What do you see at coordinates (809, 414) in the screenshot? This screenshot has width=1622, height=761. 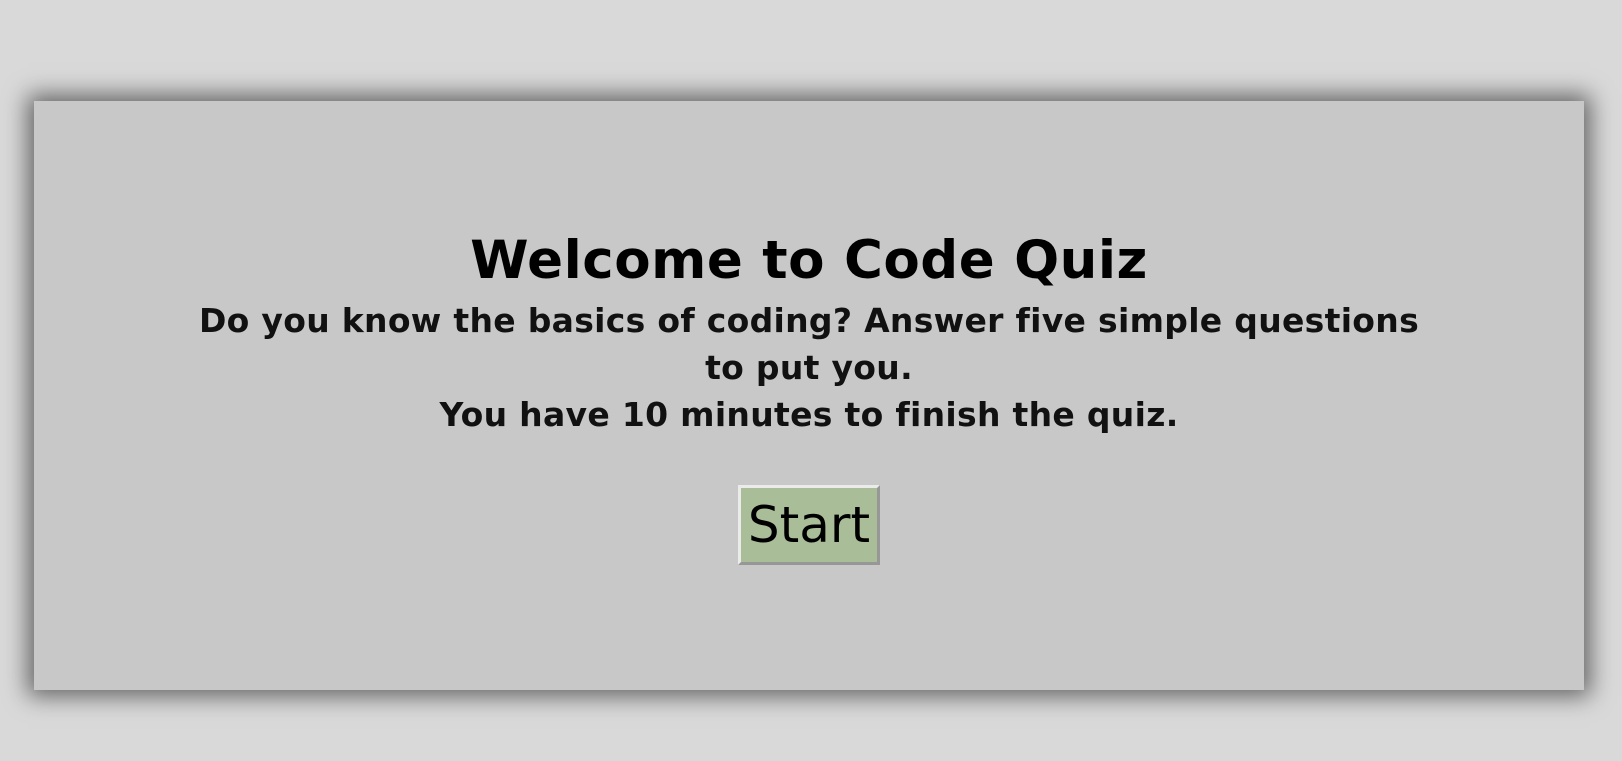 I see `intro-line-time-limit: You have 10 minutes to finish the quiz.` at bounding box center [809, 414].